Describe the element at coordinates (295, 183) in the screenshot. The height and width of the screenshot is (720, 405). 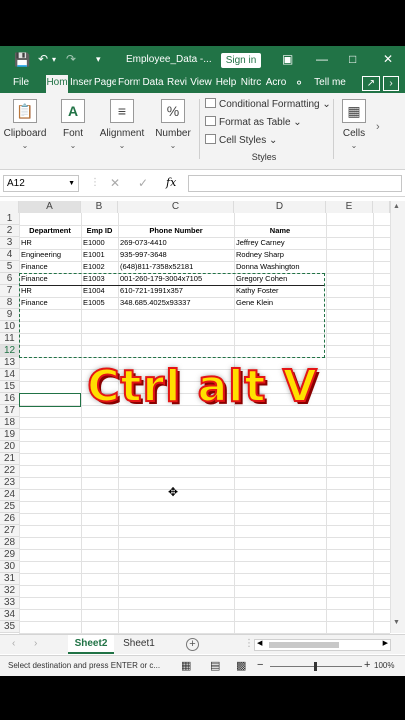
I see `formula-input` at that location.